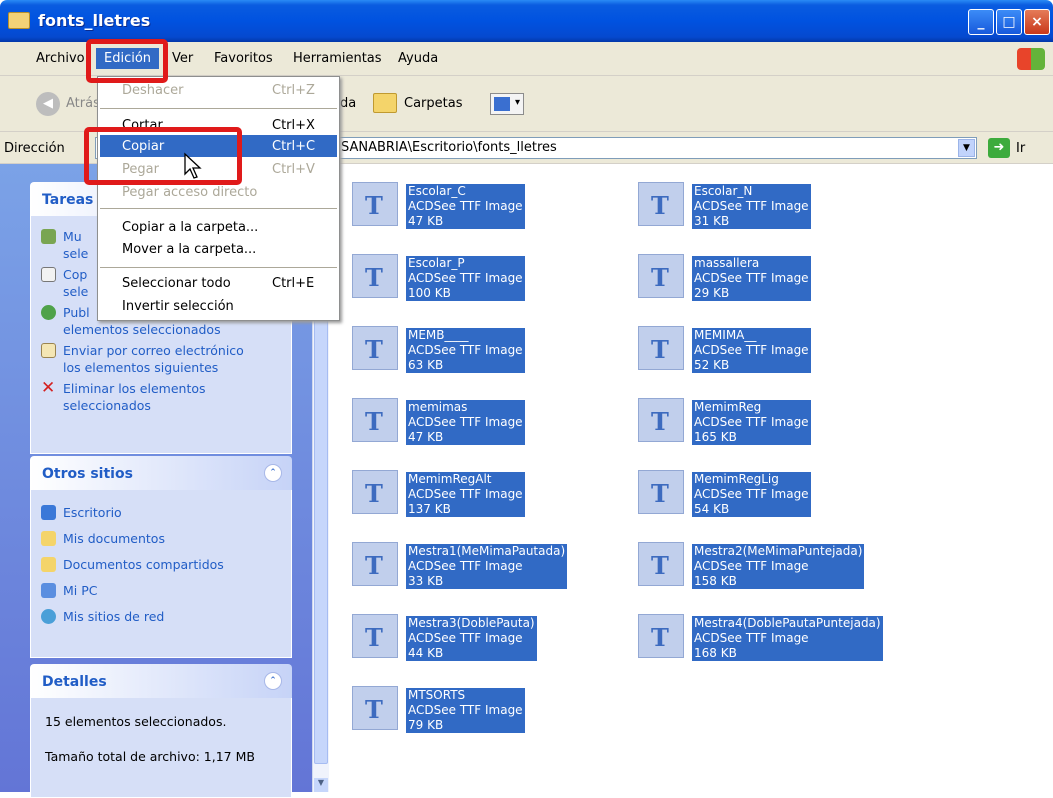  Describe the element at coordinates (712, 365) in the screenshot. I see `file-size: 52 KB` at that location.